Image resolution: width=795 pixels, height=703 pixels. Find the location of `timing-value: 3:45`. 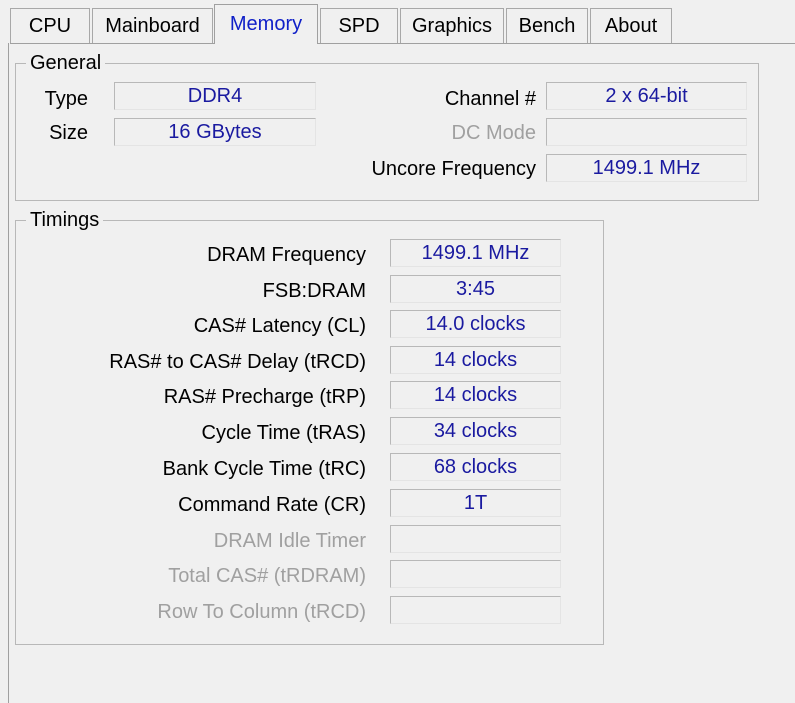

timing-value: 3:45 is located at coordinates (475, 289).